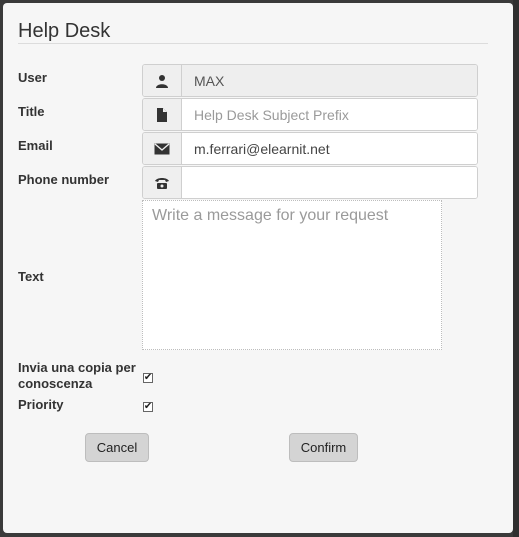 This screenshot has width=519, height=537. What do you see at coordinates (516, 268) in the screenshot?
I see `backdrop` at bounding box center [516, 268].